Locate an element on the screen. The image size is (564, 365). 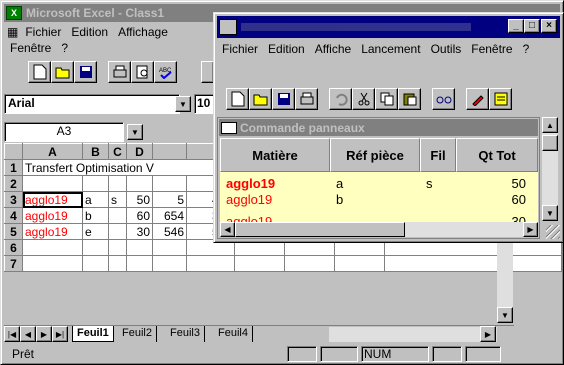
panel-hscroll-thumb is located at coordinates (320, 229).